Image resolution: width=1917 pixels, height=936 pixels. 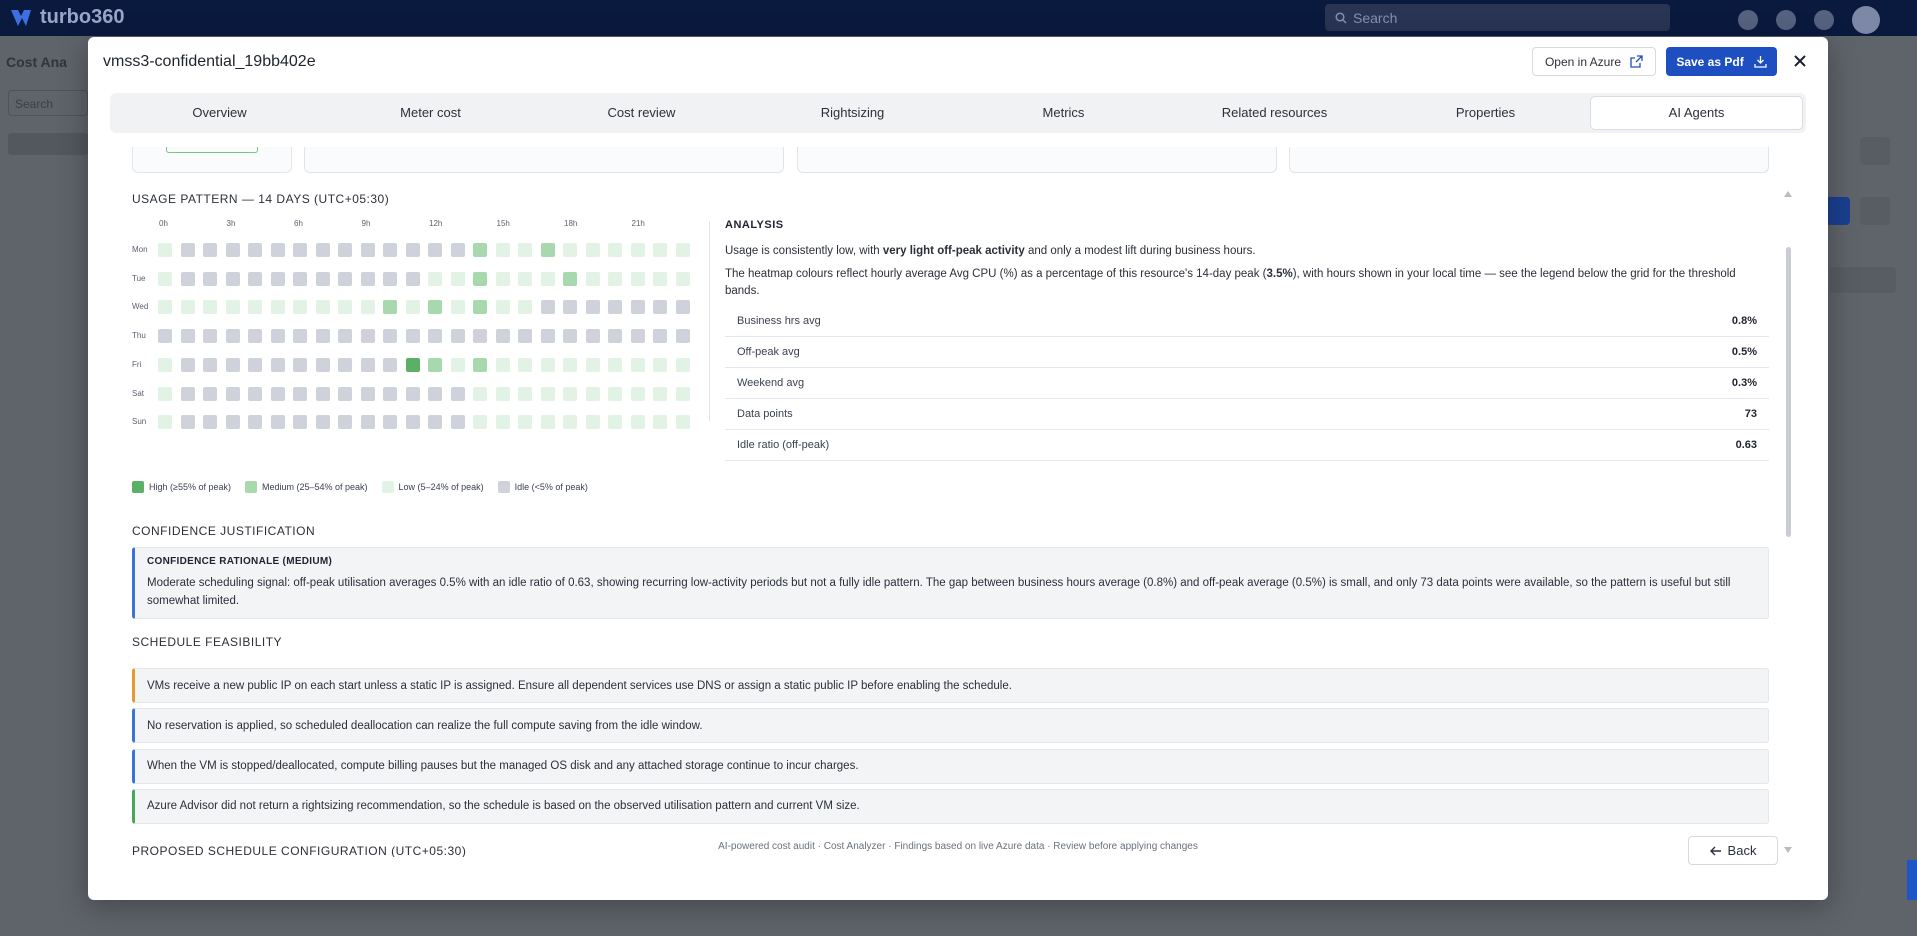 I want to click on settings-gear-icon, so click(x=1824, y=20).